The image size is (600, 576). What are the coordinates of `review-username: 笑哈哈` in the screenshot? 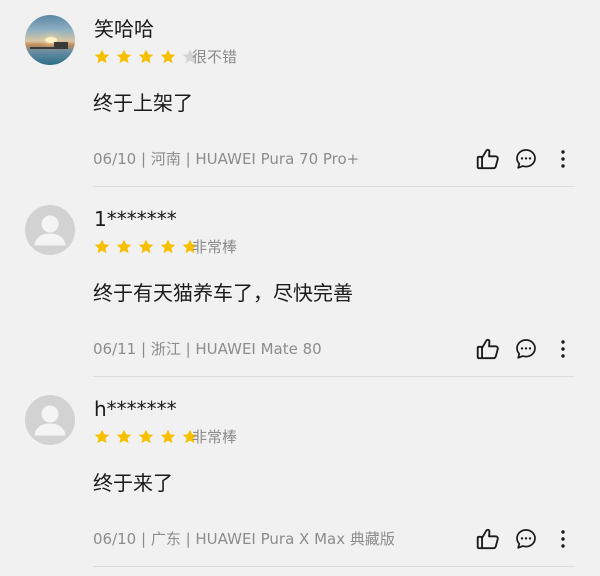 It's located at (124, 29).